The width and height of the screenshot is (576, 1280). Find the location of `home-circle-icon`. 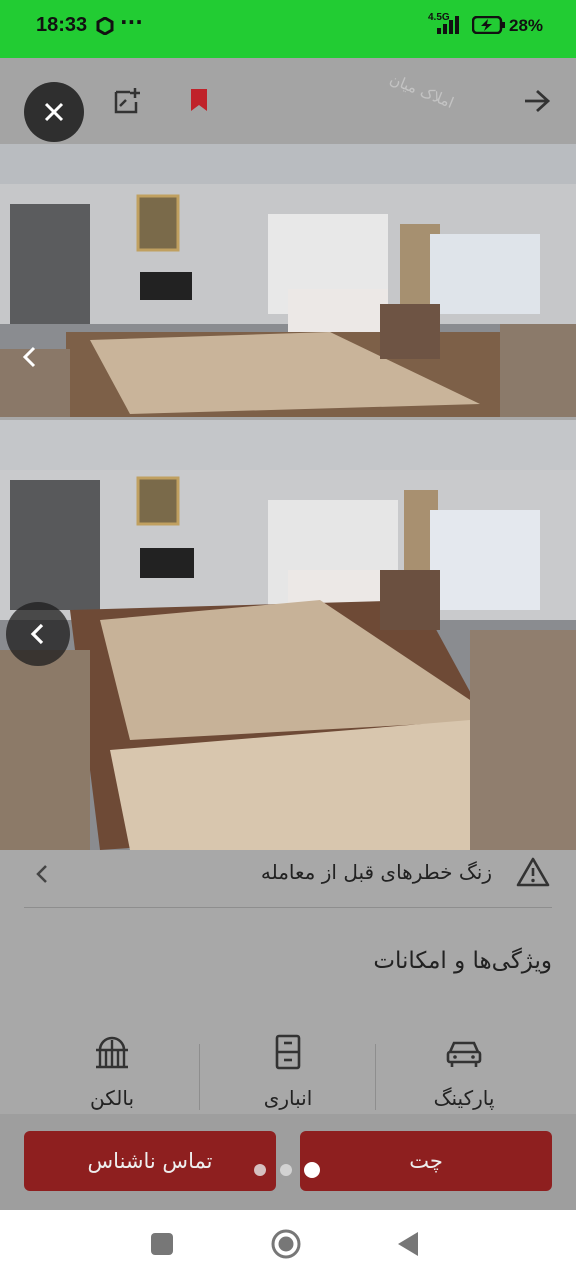

home-circle-icon is located at coordinates (286, 1244).